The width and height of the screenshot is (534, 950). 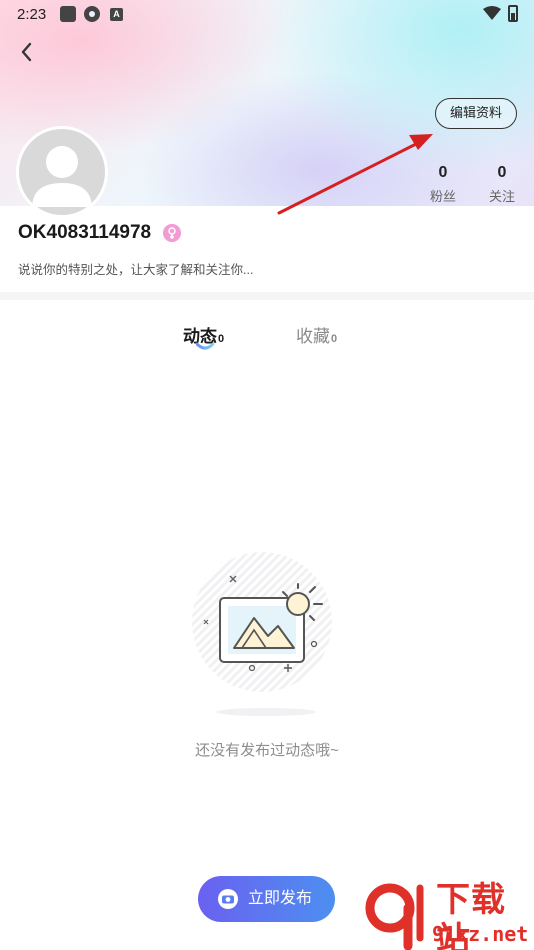 I want to click on follow-label: 关注, so click(x=501, y=196).